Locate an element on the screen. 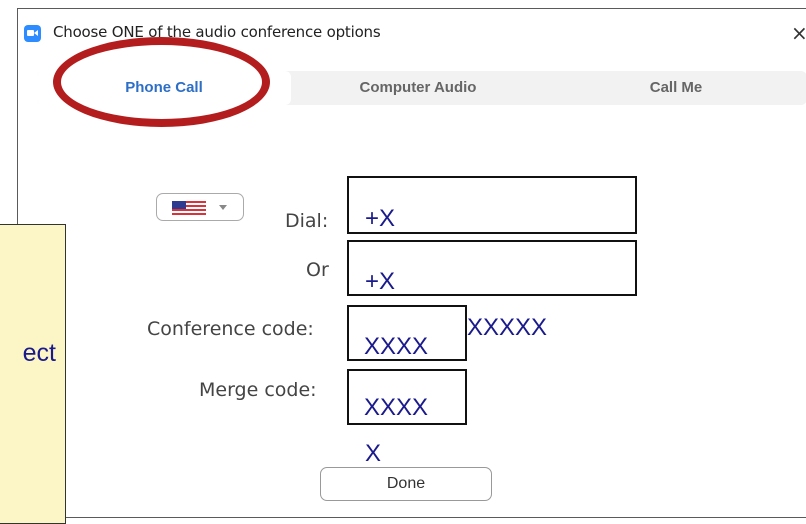 Image resolution: width=806 pixels, height=524 pixels. country-select is located at coordinates (200, 207).